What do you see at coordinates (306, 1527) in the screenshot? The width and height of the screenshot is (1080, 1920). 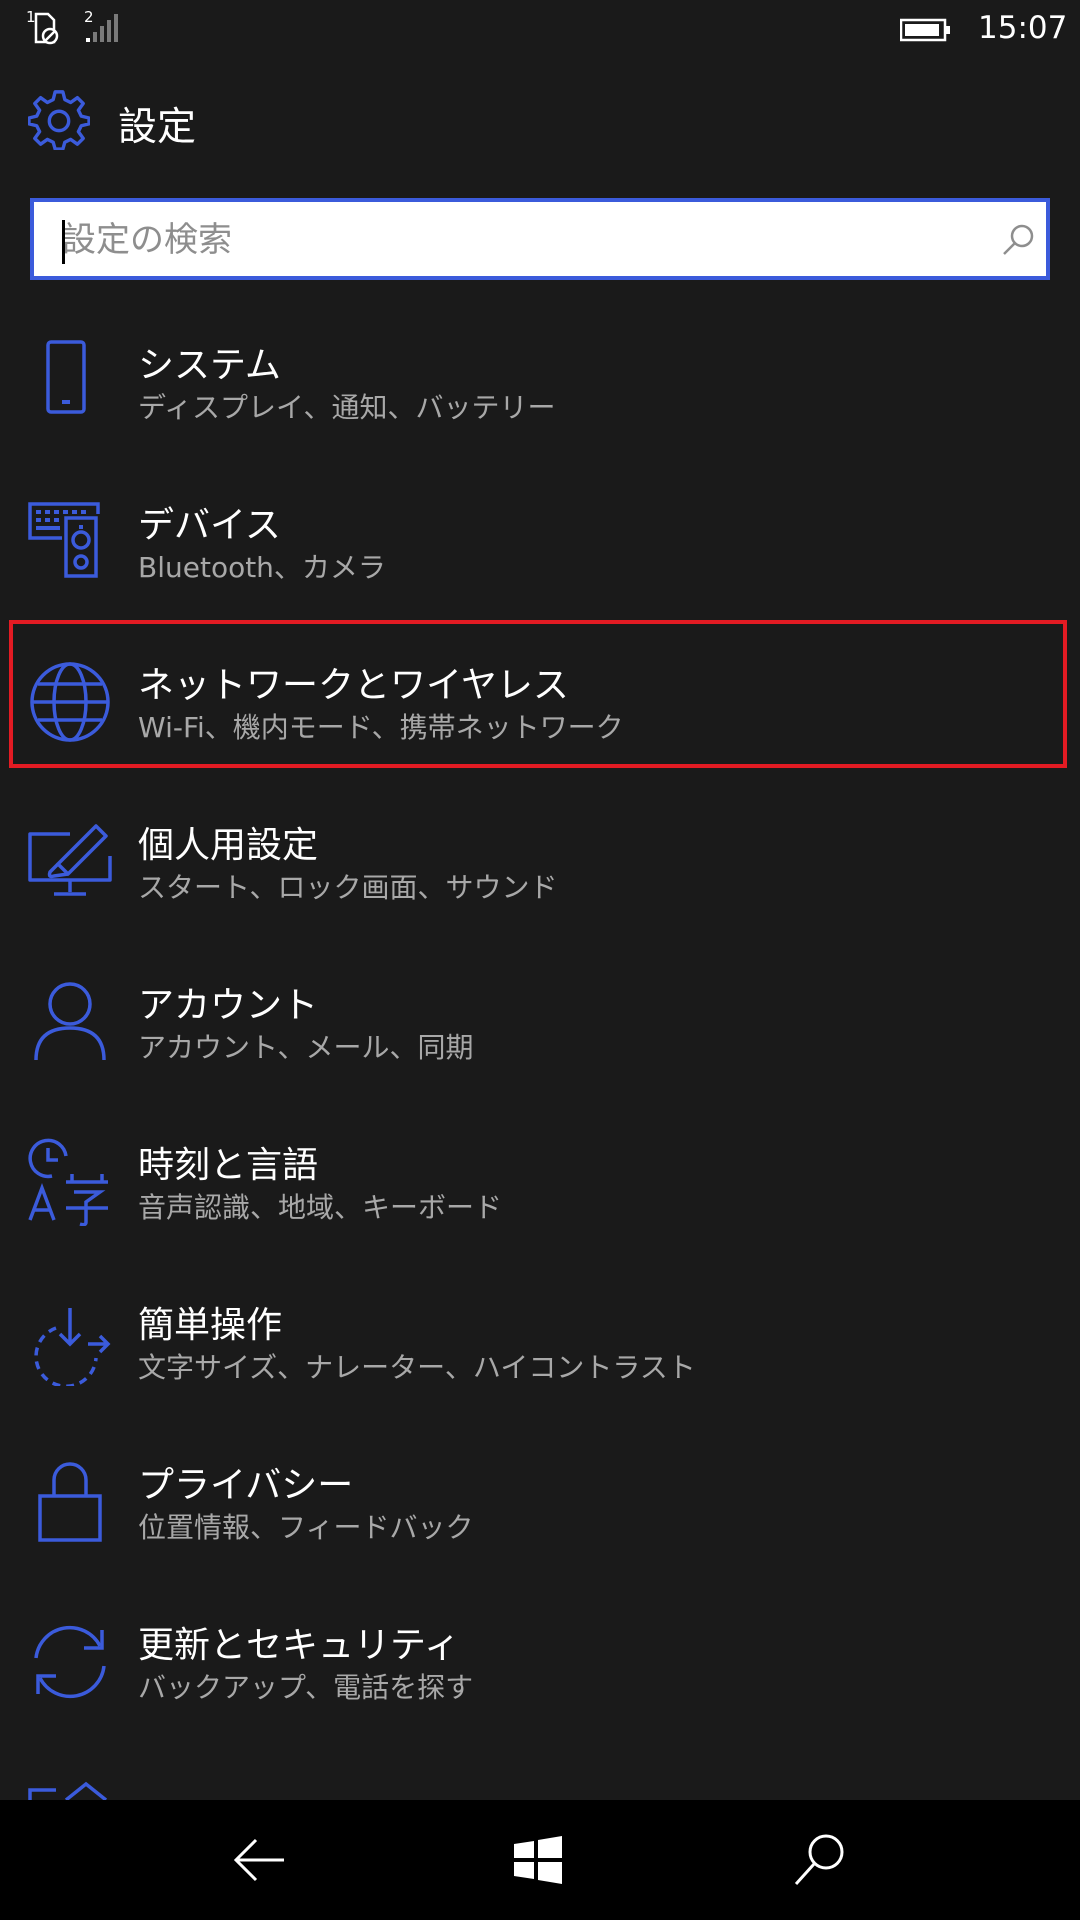 I see `setting-subtitle: 位置情報、フィードバック` at bounding box center [306, 1527].